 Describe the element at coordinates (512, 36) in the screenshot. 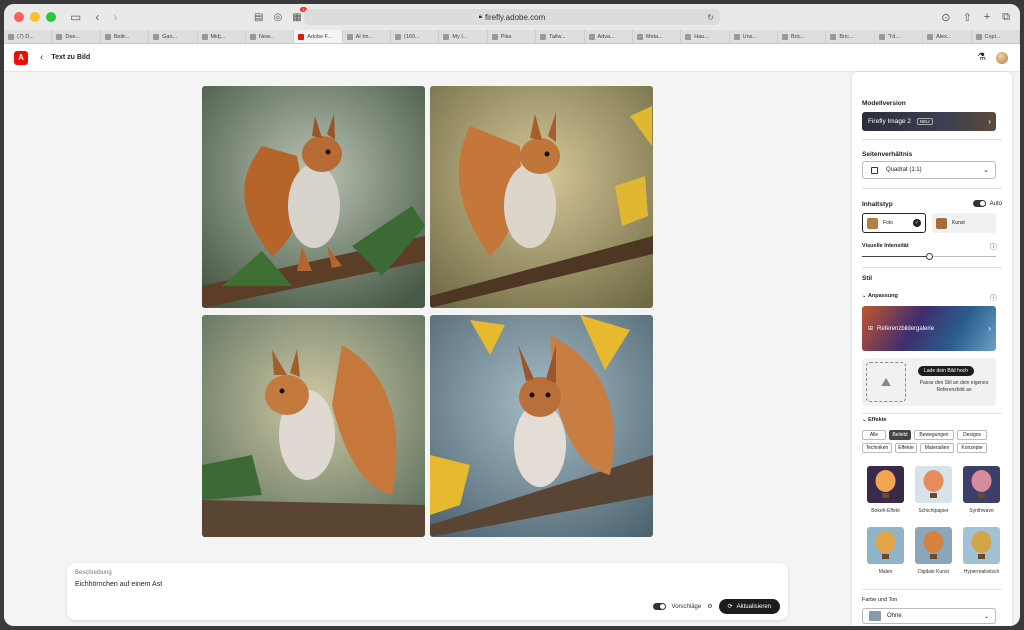

I see `browser-tab: Pika` at that location.